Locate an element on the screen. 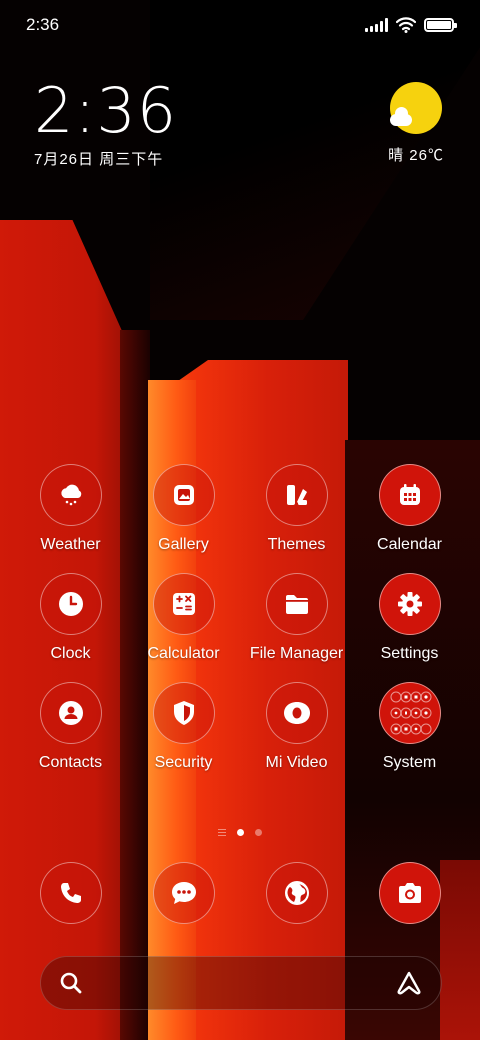  app-calendar: Calendar is located at coordinates (409, 509).